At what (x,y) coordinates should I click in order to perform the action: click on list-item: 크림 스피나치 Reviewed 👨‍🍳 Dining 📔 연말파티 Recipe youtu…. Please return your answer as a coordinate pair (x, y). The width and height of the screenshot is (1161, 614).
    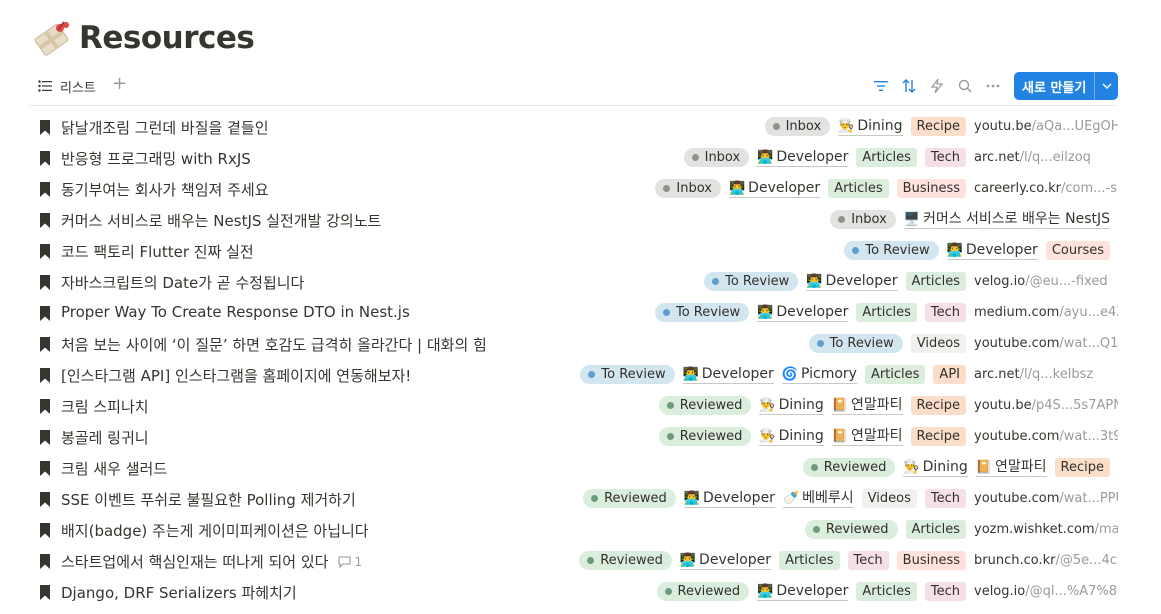
    Looking at the image, I should click on (574, 405).